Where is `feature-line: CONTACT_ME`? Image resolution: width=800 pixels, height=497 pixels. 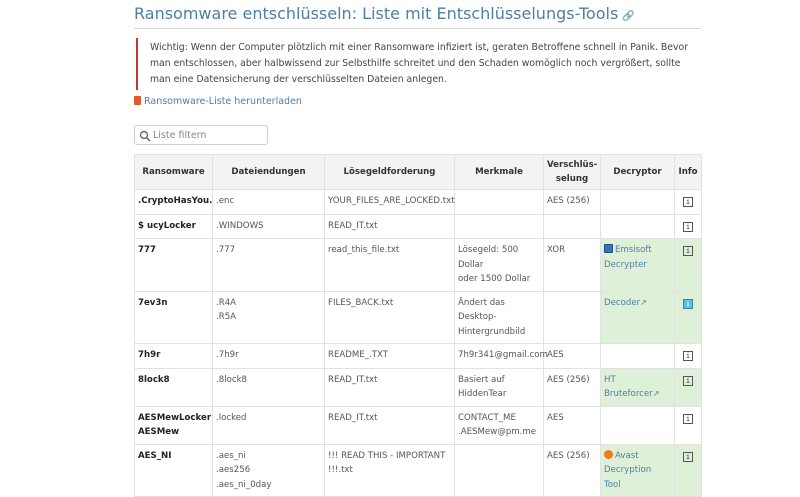 feature-line: CONTACT_ME is located at coordinates (487, 417).